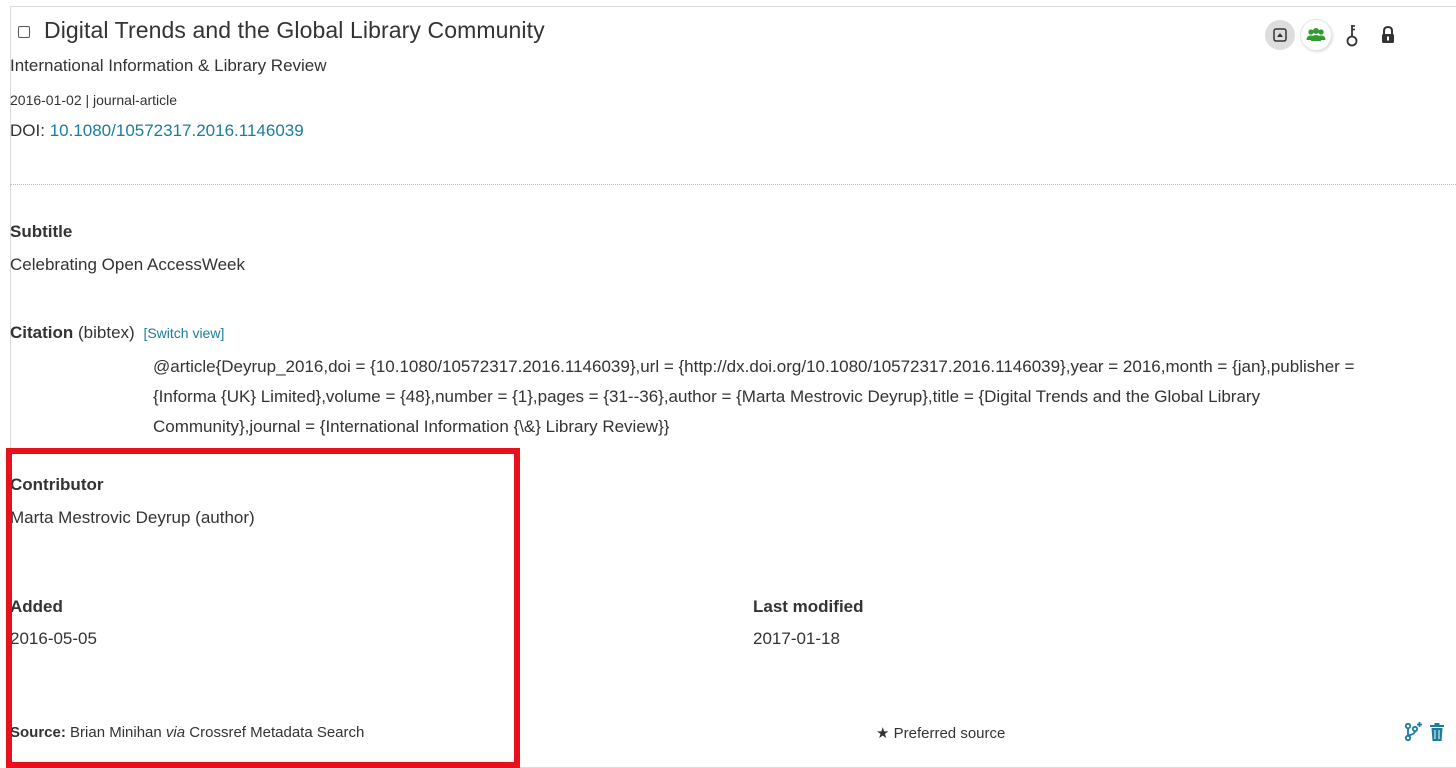 The image size is (1456, 768). What do you see at coordinates (127, 264) in the screenshot?
I see `subtitle-value: Celebrating Open AccessWeek` at bounding box center [127, 264].